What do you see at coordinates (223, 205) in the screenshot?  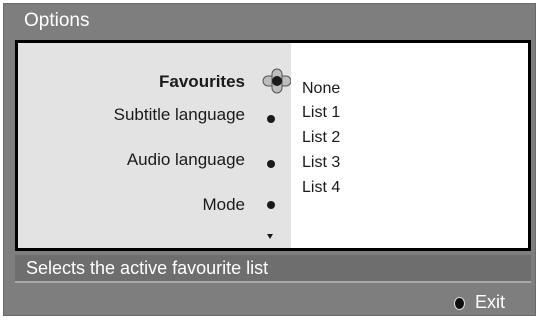 I see `menu-item-mode: Mode` at bounding box center [223, 205].